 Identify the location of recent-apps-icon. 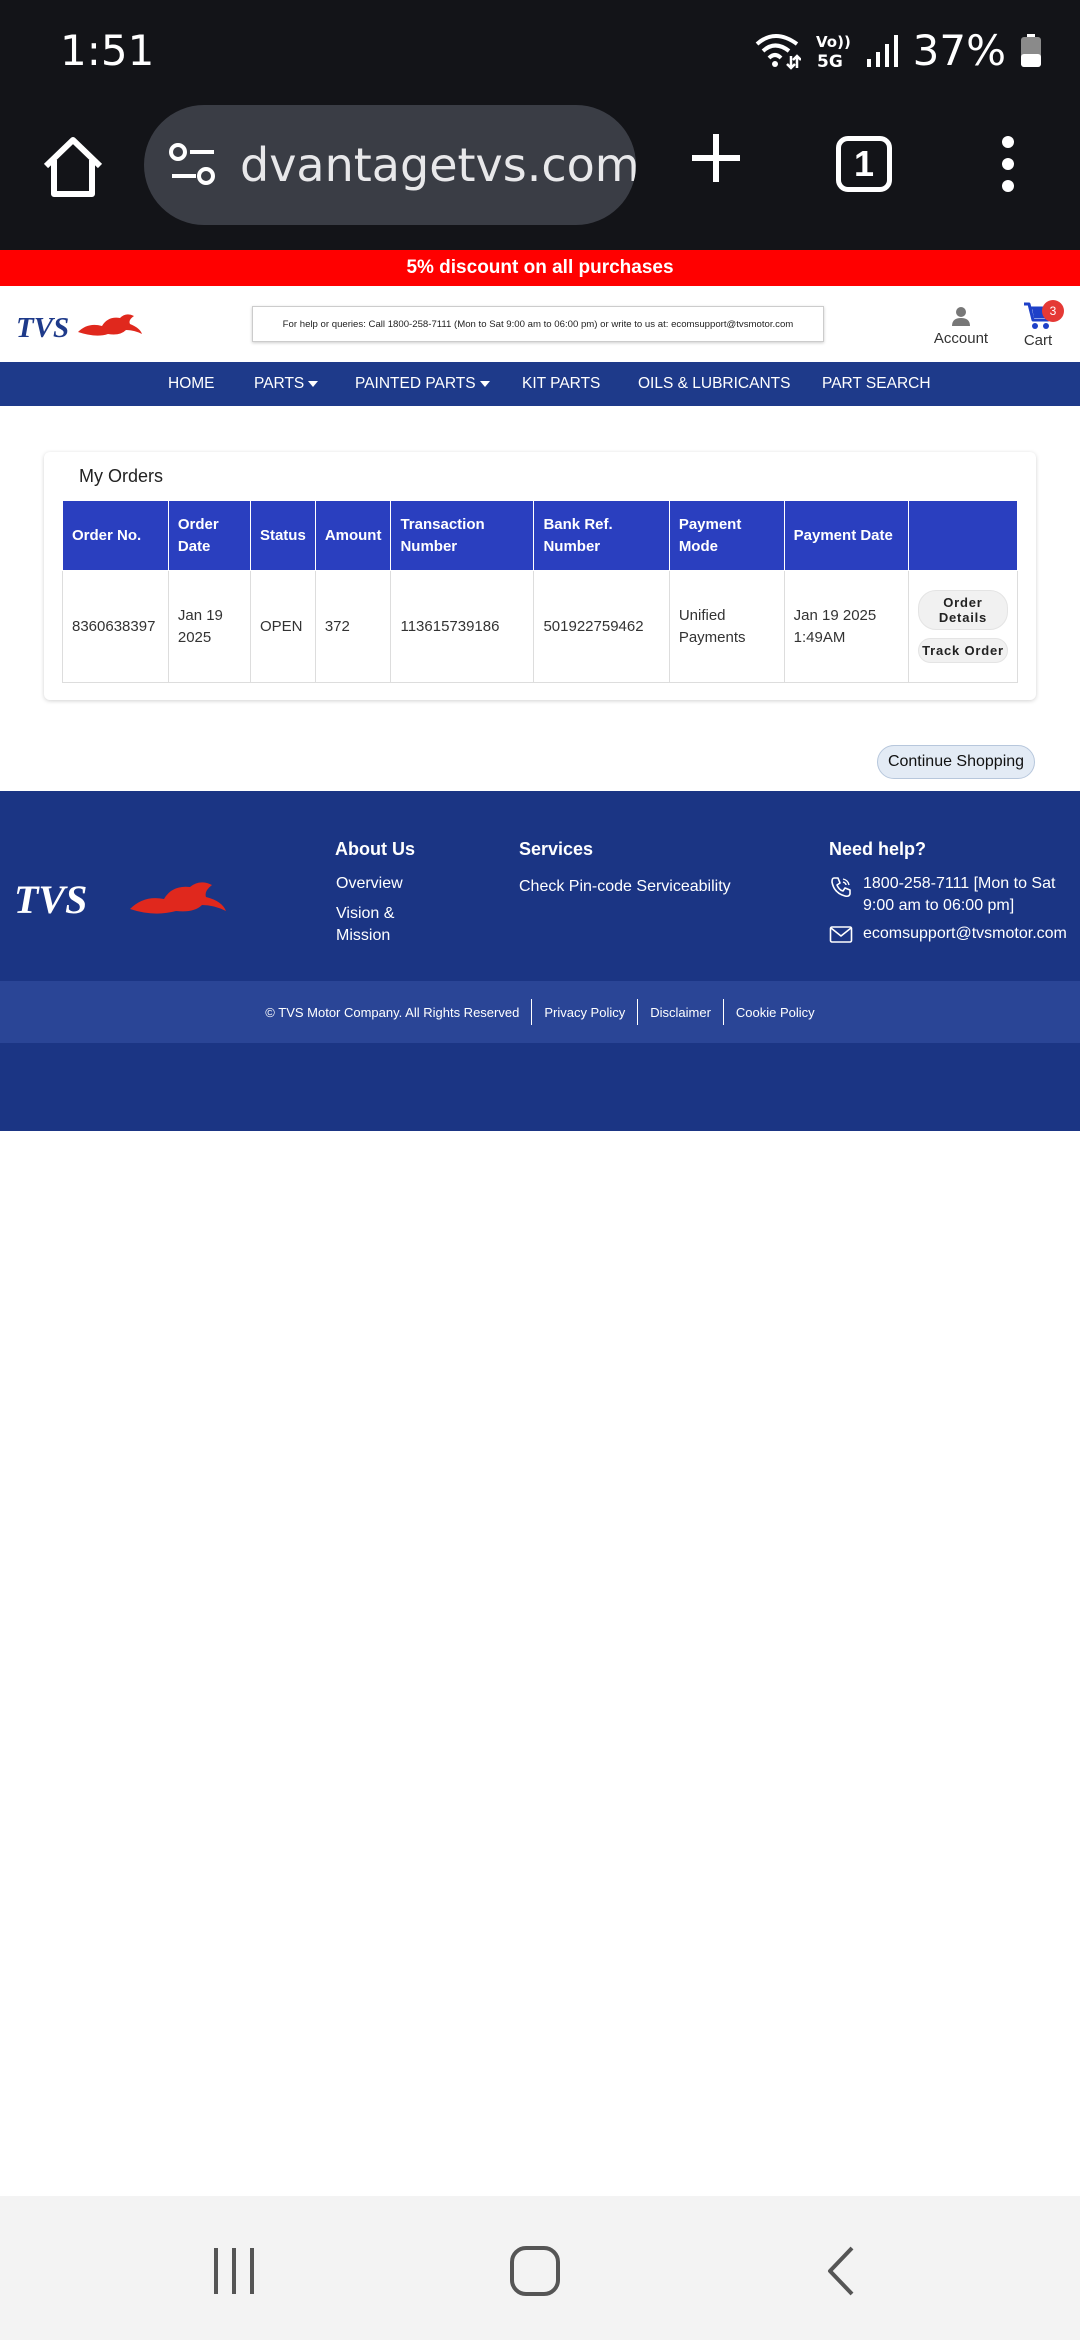
(234, 2271).